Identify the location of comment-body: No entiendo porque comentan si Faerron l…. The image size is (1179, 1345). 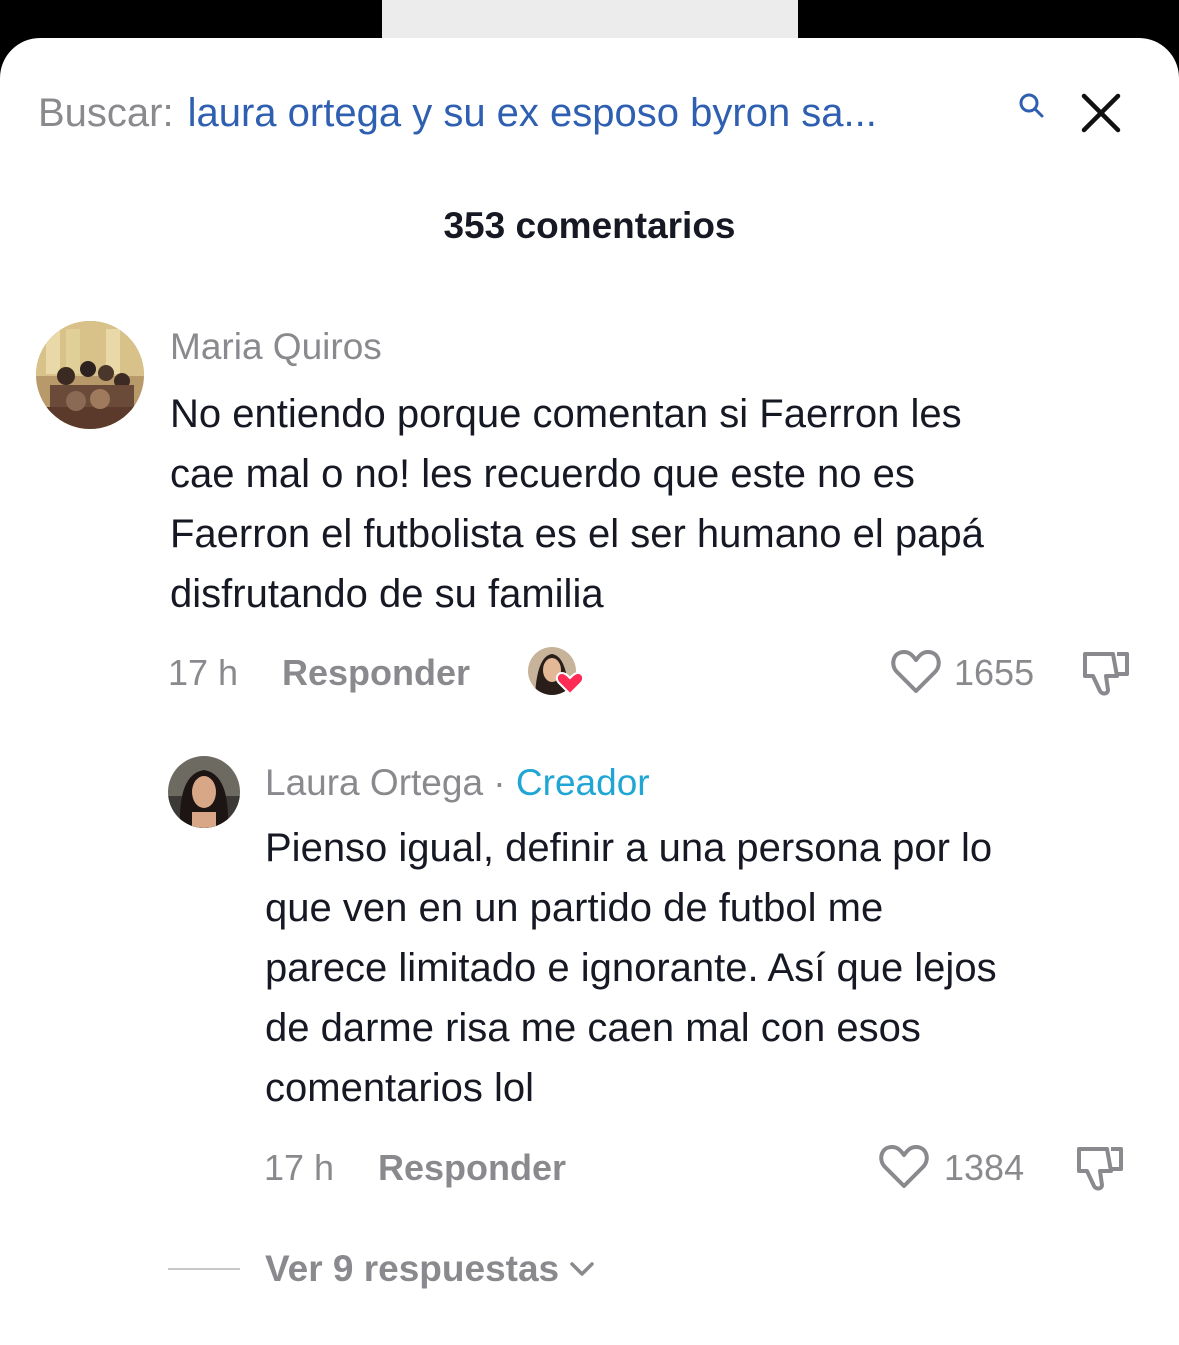
(577, 504).